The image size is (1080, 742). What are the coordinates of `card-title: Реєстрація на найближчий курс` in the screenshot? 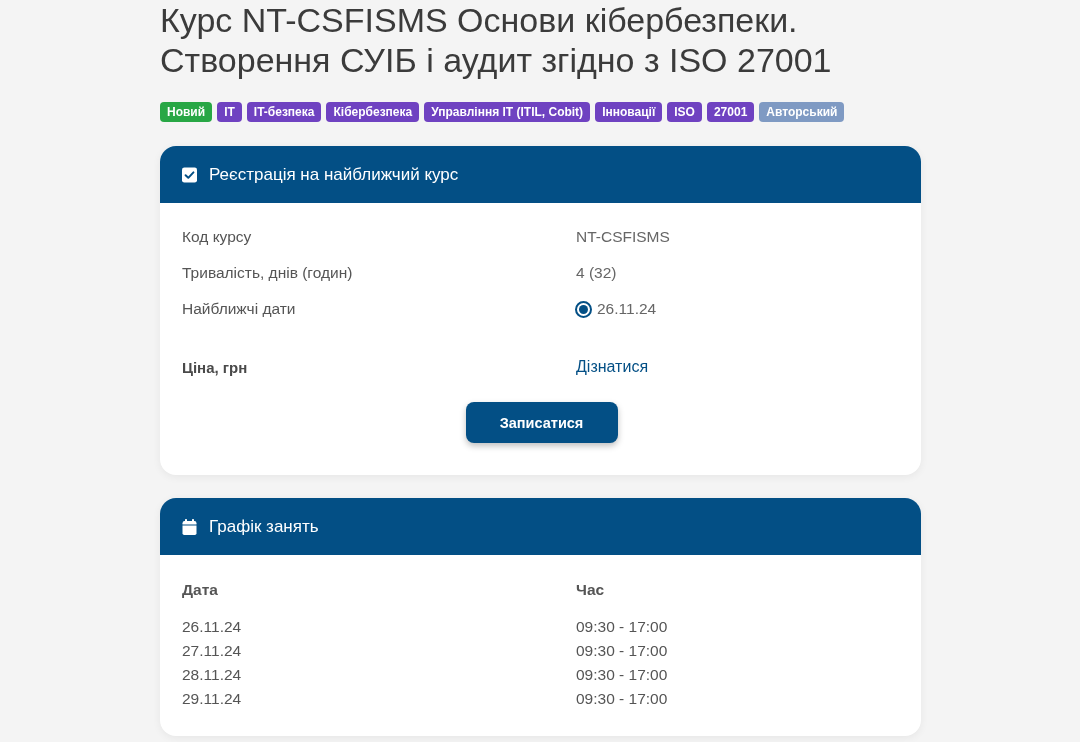 It's located at (334, 174).